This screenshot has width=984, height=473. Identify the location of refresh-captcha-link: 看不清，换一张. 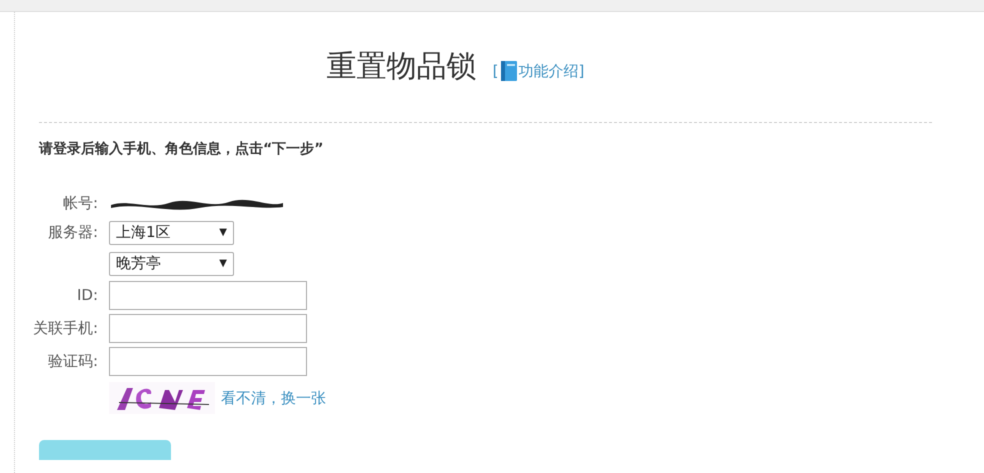
(273, 398).